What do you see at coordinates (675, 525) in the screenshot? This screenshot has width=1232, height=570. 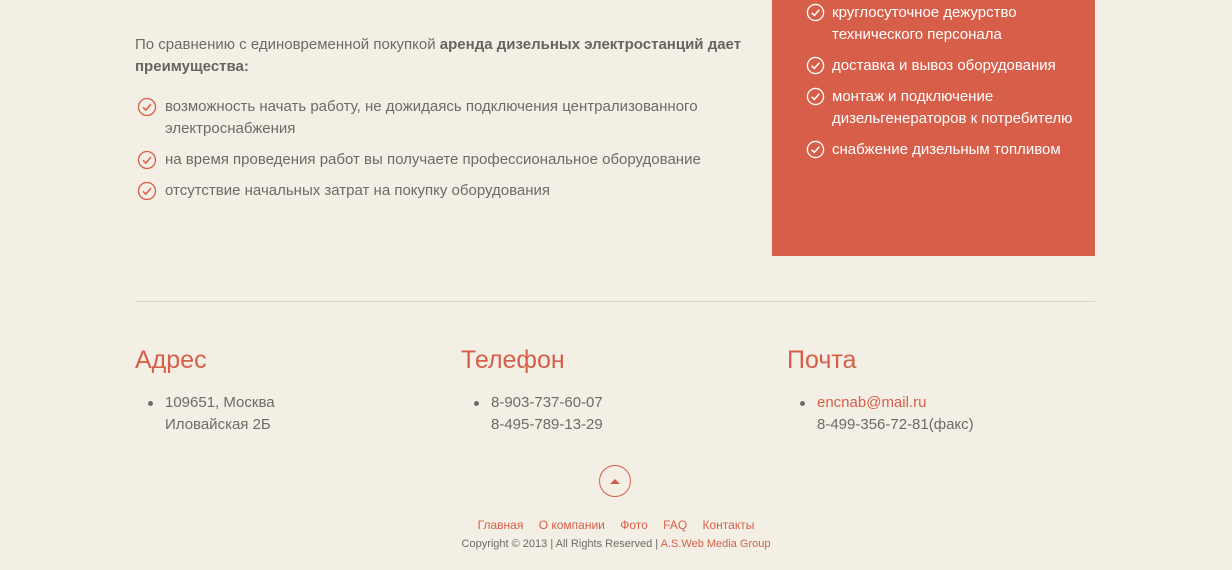 I see `footer-link-faq: FAQ` at bounding box center [675, 525].